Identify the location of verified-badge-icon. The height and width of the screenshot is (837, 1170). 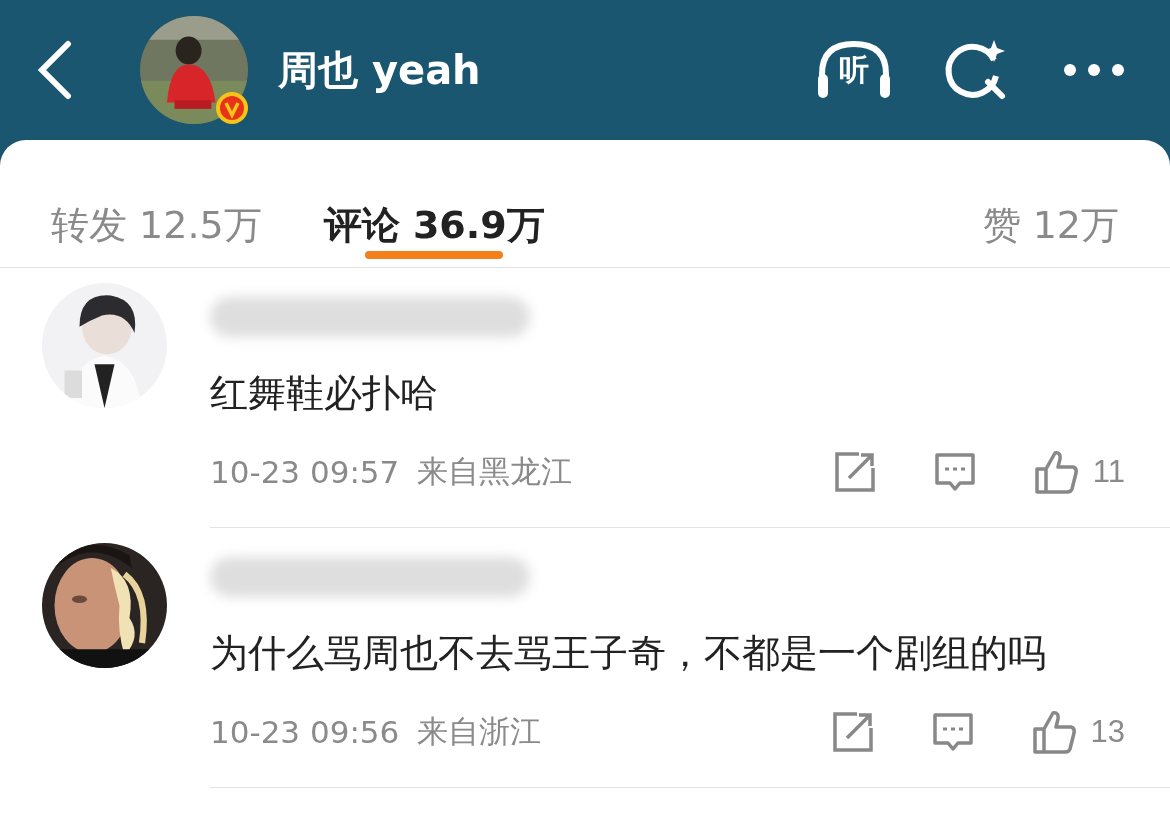
(232, 108).